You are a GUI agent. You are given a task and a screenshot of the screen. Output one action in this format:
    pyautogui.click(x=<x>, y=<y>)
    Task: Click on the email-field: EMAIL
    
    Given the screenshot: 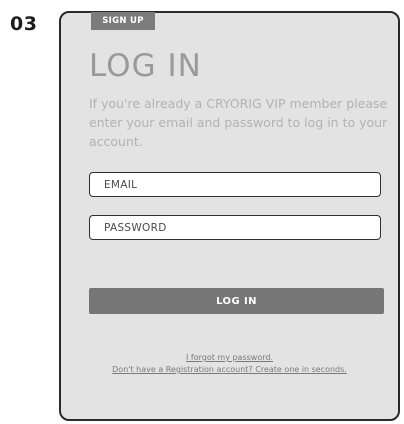 What is the action you would take?
    pyautogui.click(x=235, y=184)
    